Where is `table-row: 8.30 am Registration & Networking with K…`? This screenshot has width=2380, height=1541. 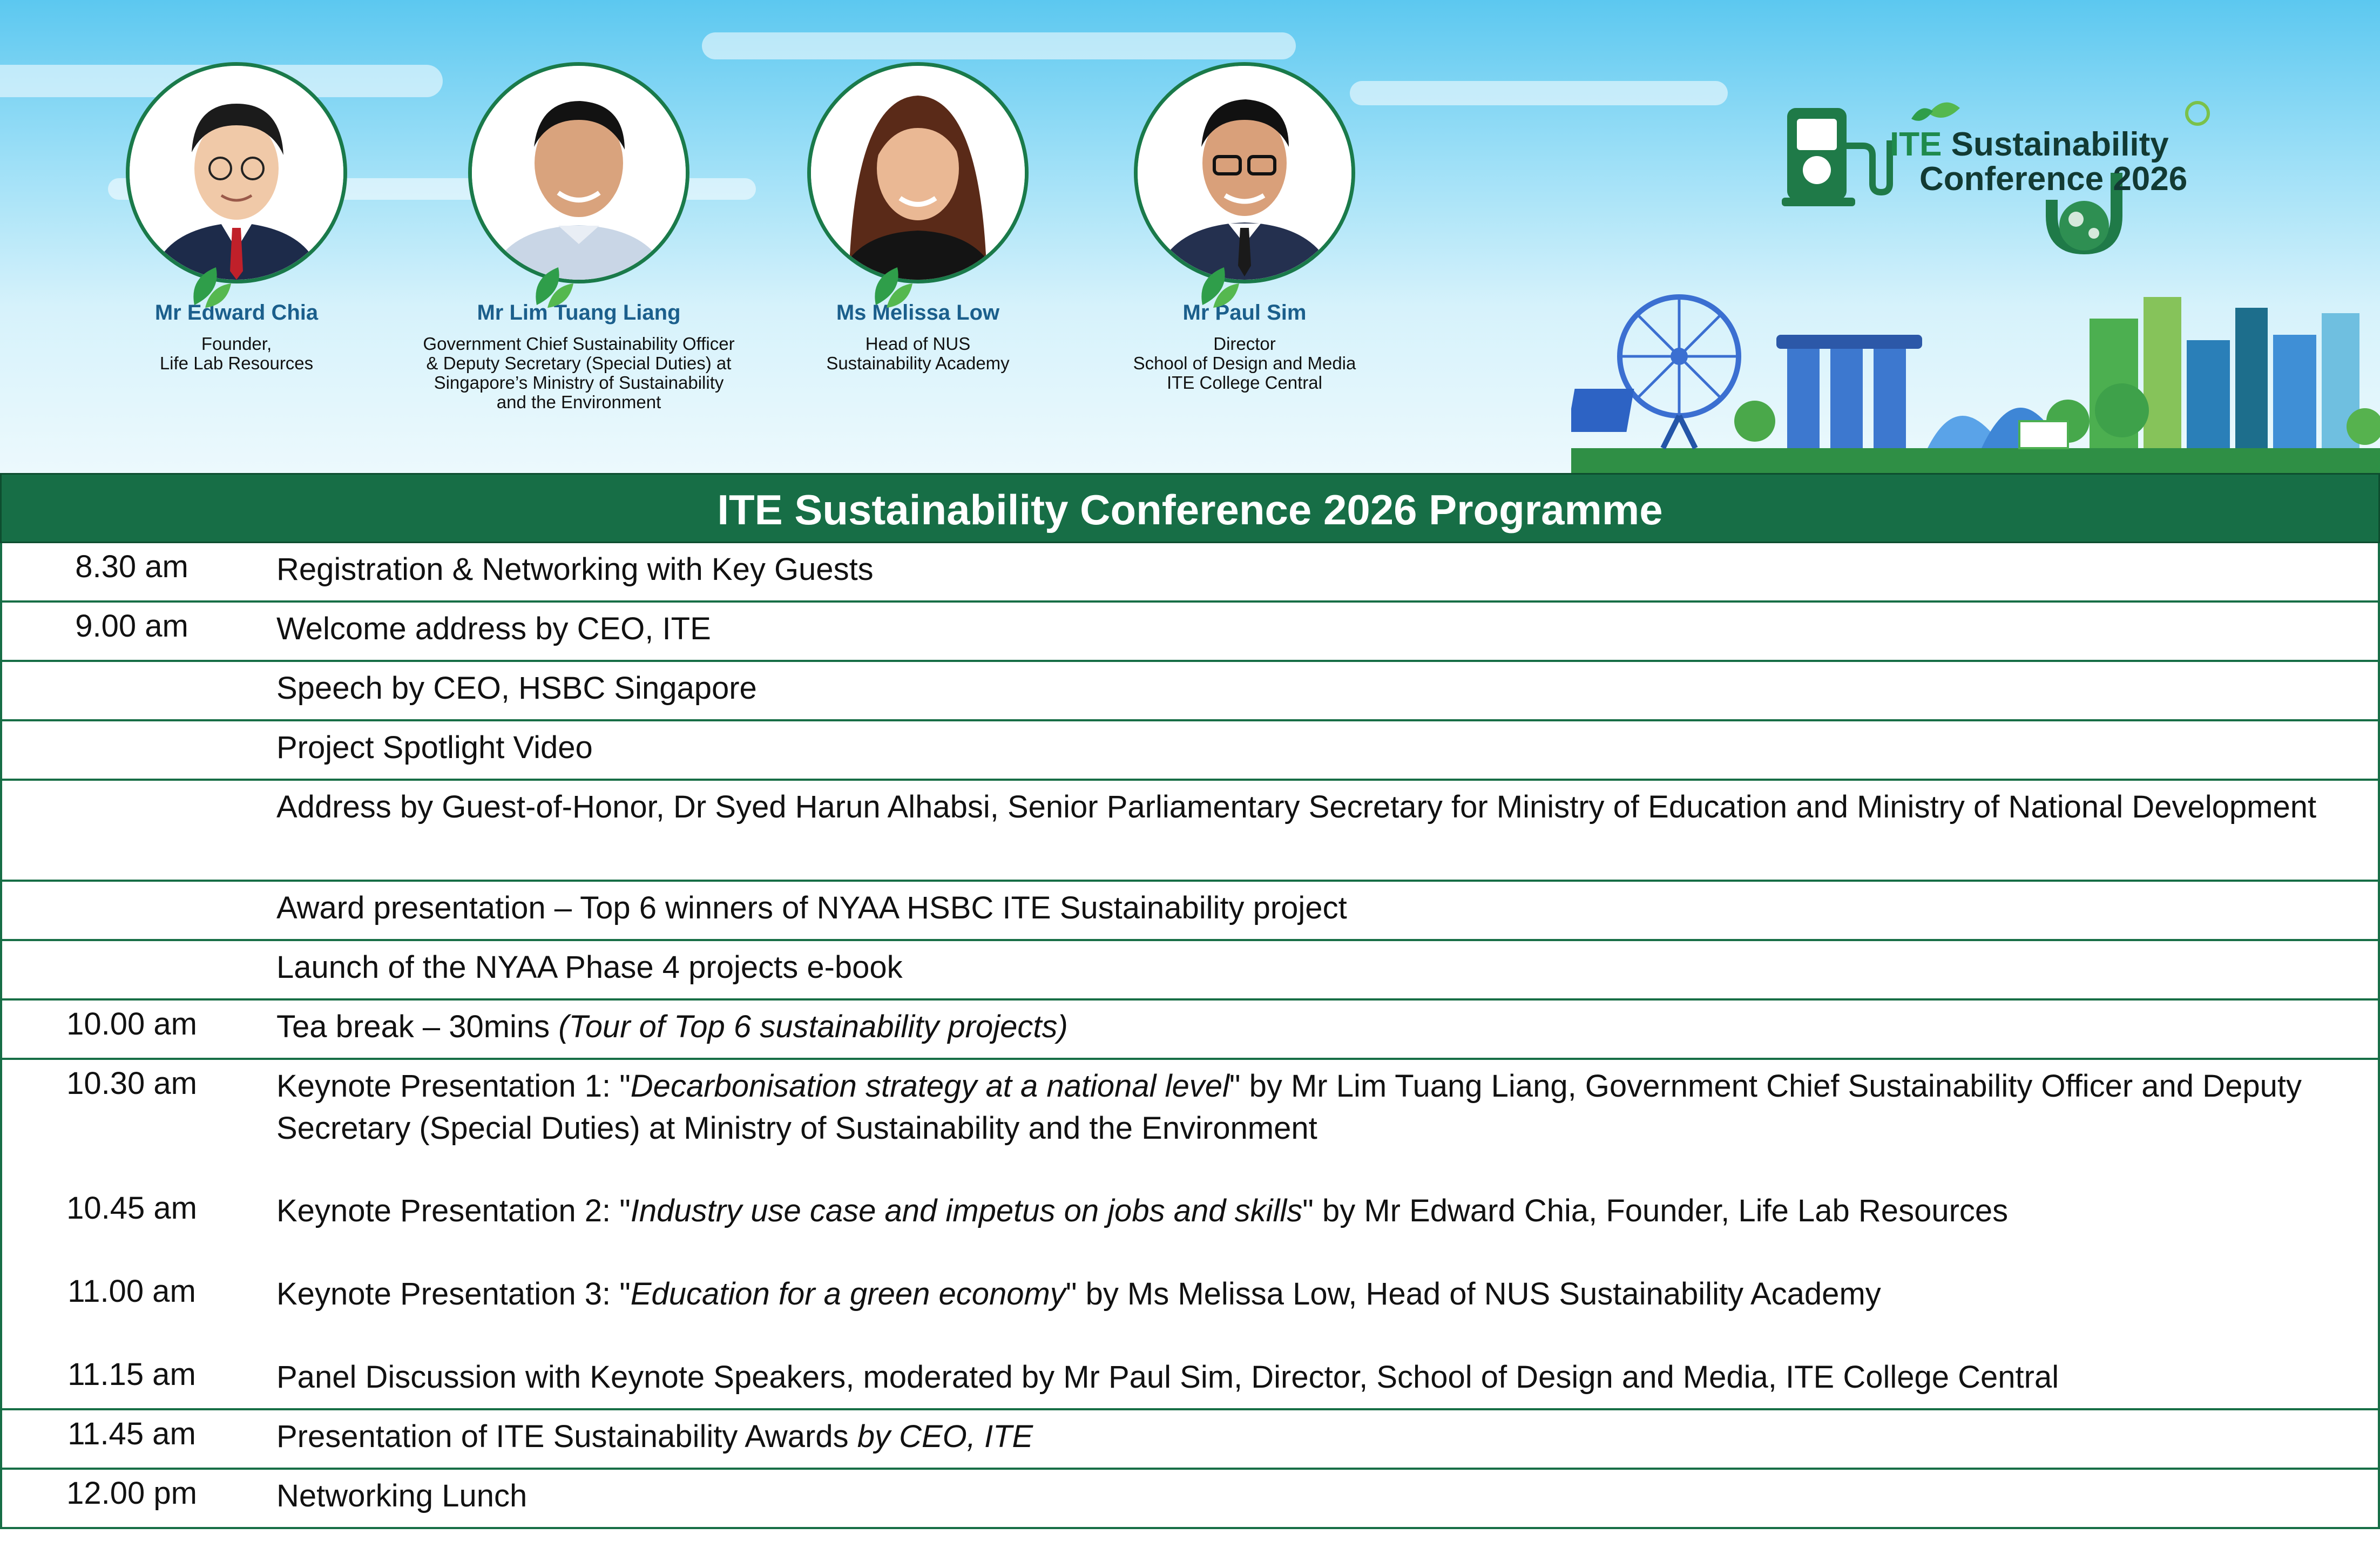 table-row: 8.30 am Registration & Networking with K… is located at coordinates (1190, 573).